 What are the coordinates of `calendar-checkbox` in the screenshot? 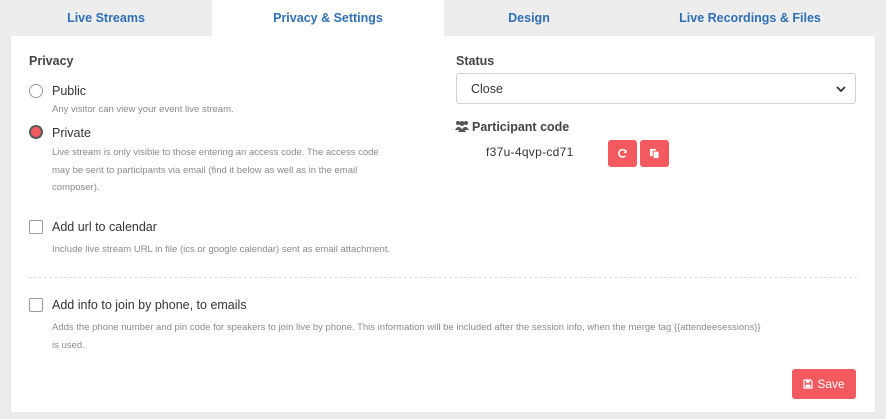 It's located at (36, 227).